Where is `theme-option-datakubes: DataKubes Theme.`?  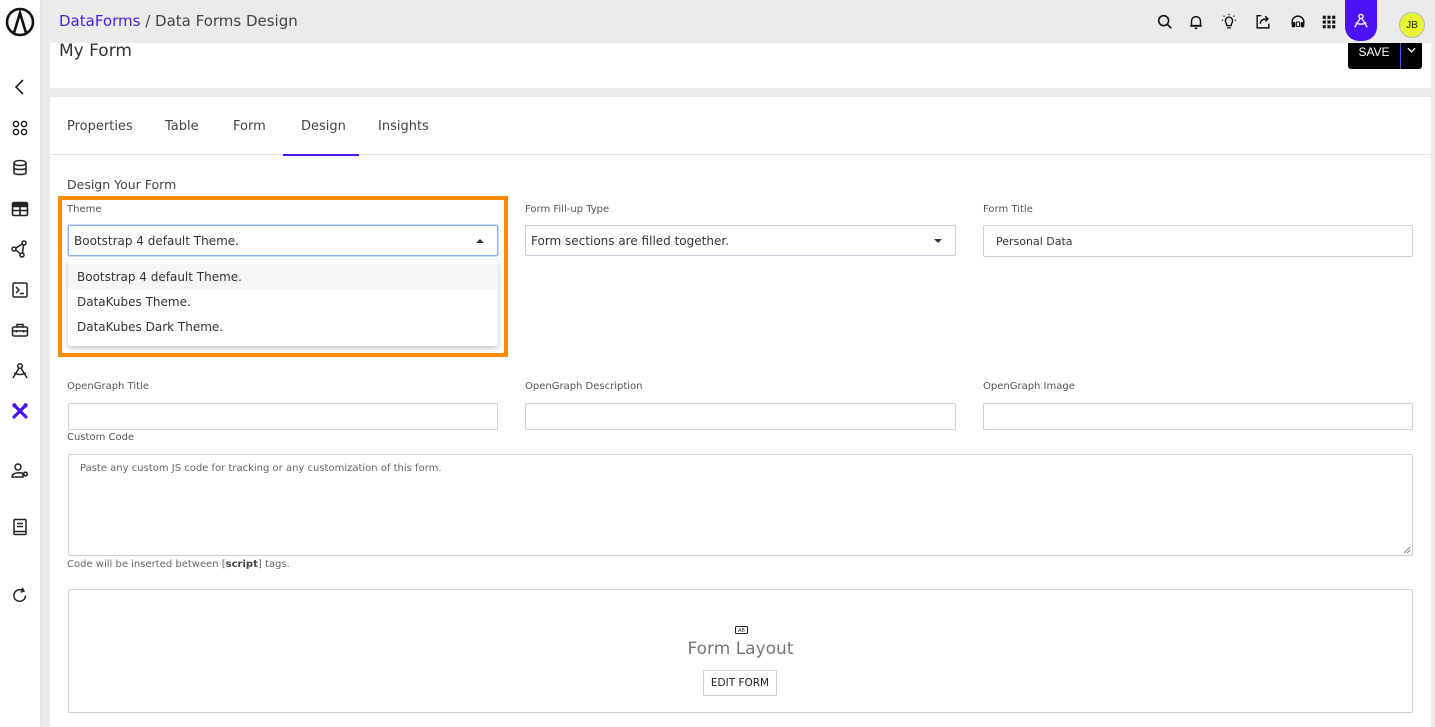
theme-option-datakubes: DataKubes Theme. is located at coordinates (283, 301).